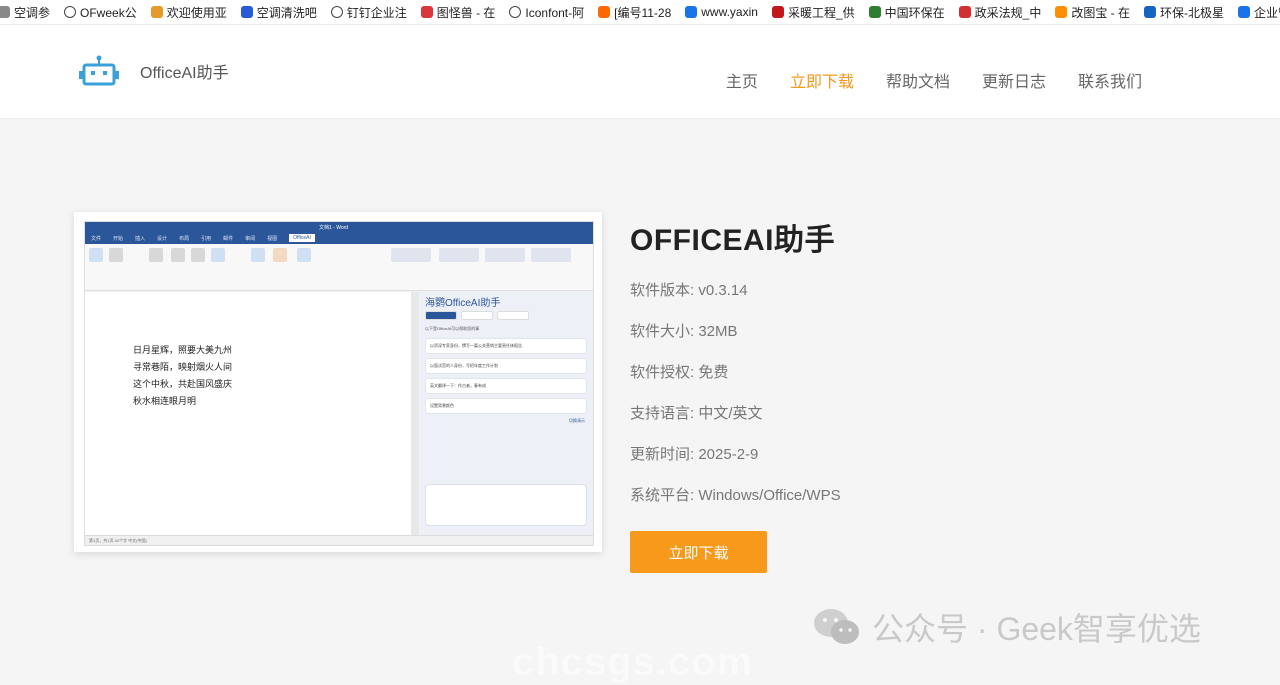 This screenshot has height=685, width=1280. I want to click on logo: OfficeAI助手, so click(153, 71).